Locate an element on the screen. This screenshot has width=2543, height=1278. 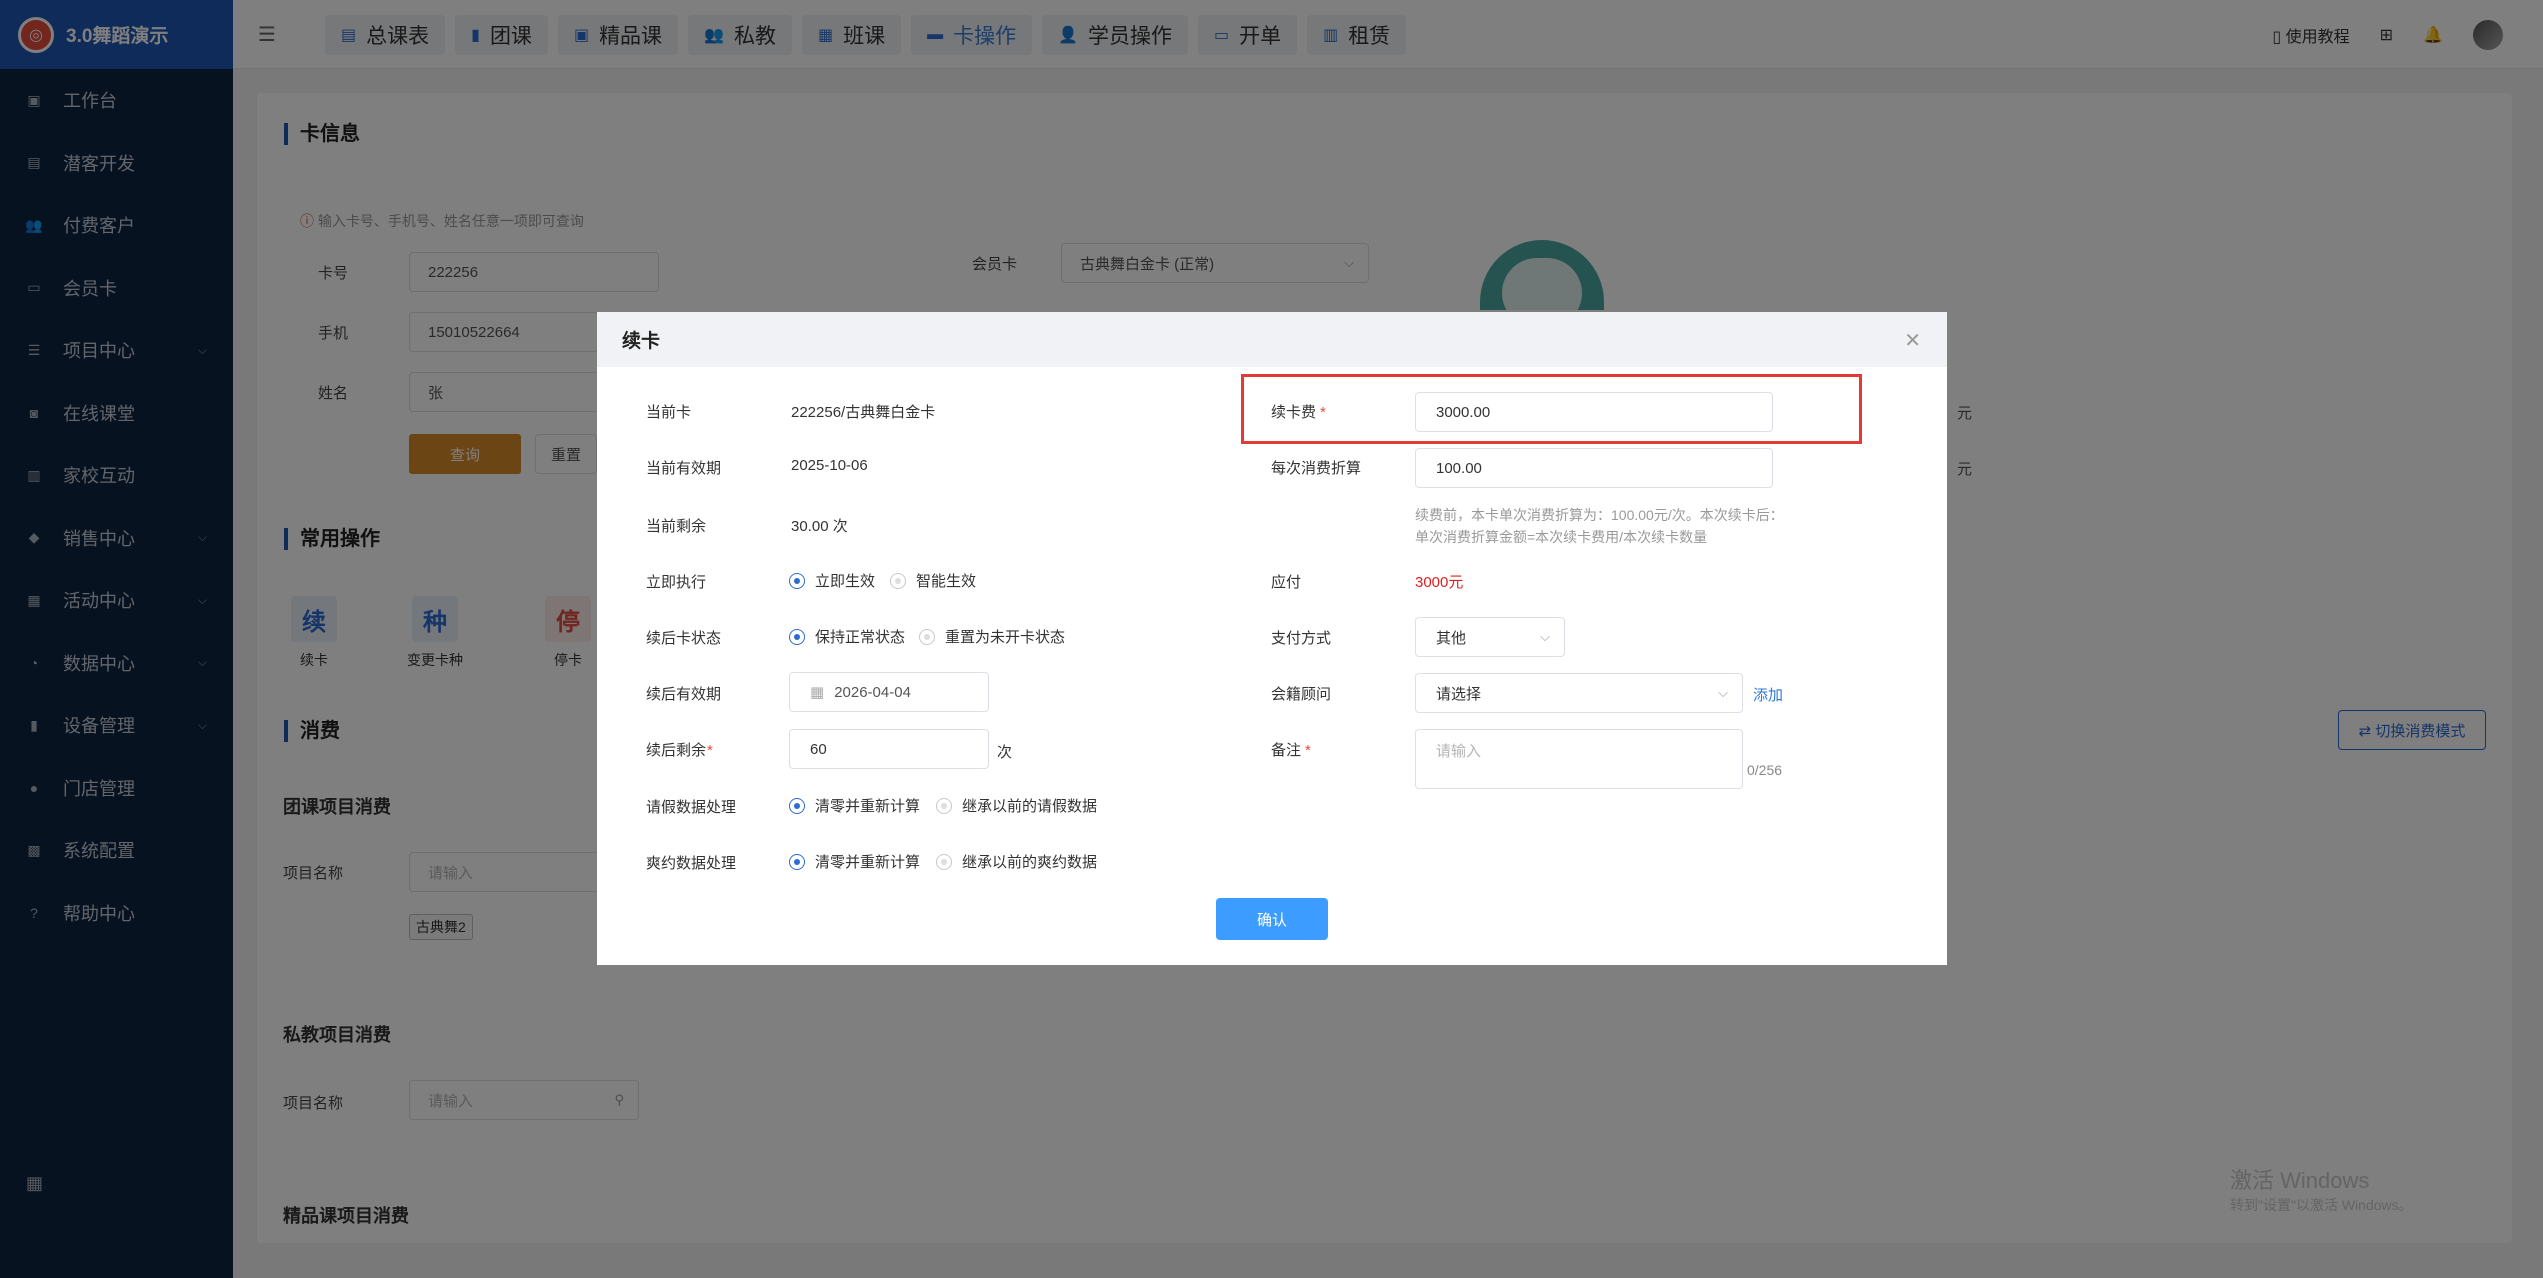
keep-normal-label: 保持正常状态 is located at coordinates (860, 637).